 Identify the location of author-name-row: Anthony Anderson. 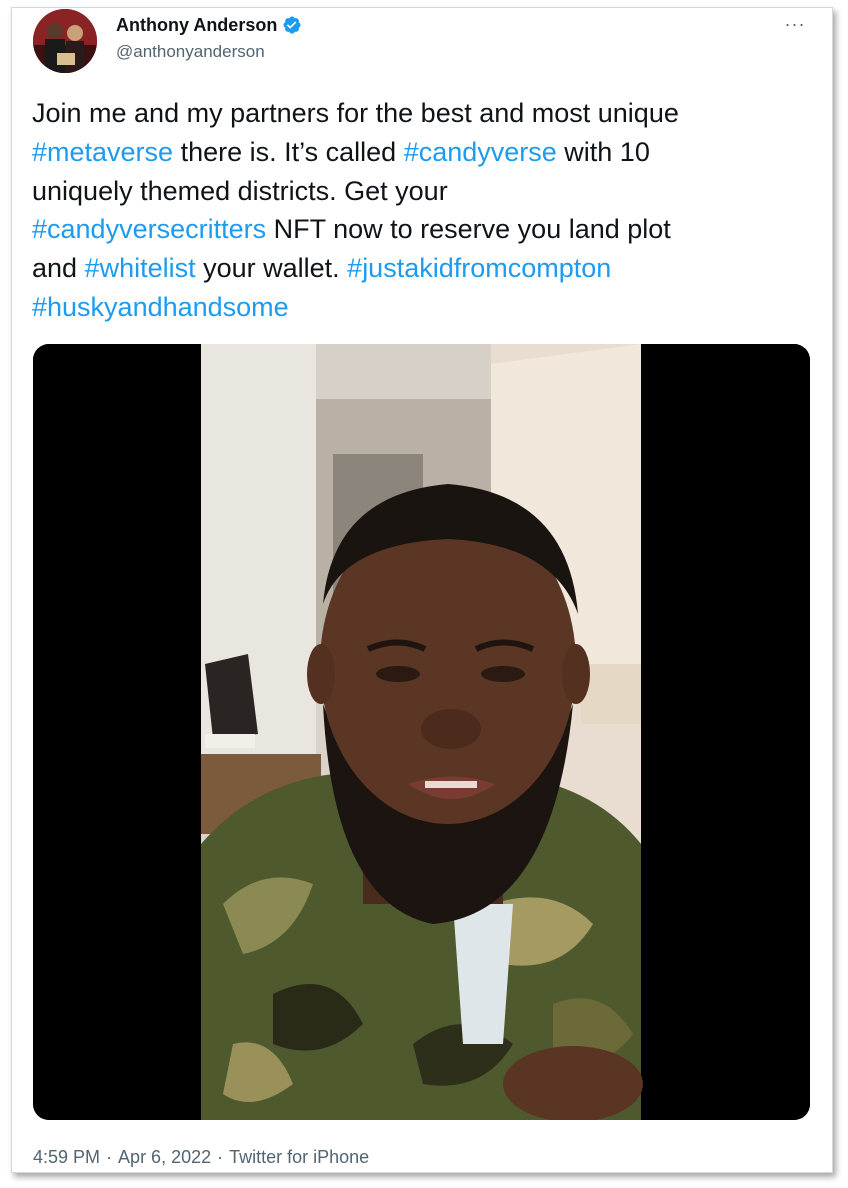
(209, 25).